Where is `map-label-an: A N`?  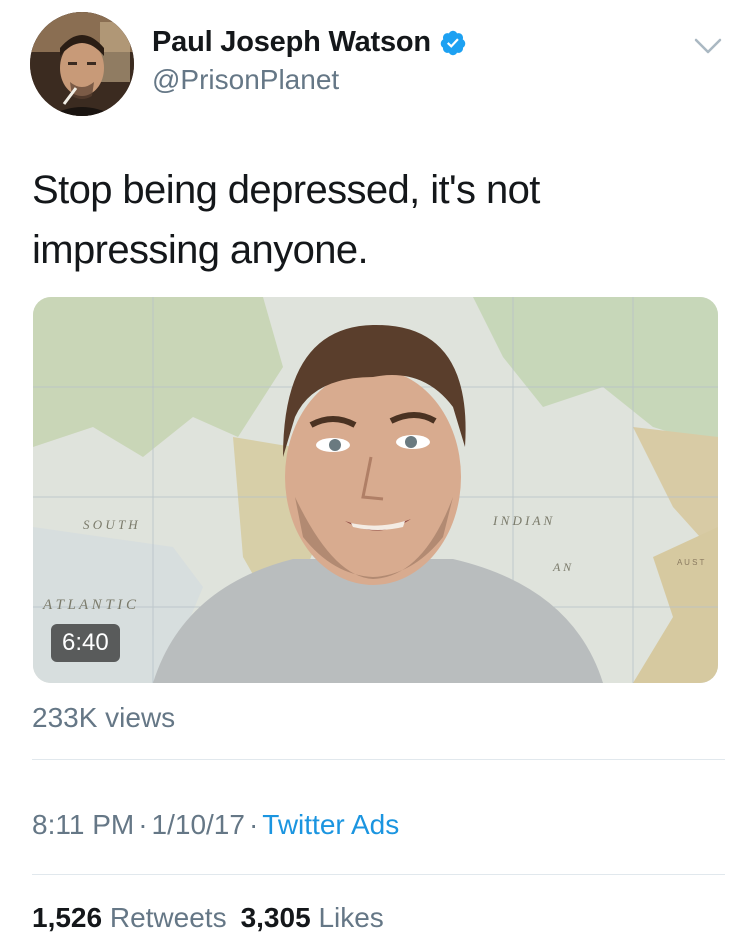 map-label-an: A N is located at coordinates (562, 567).